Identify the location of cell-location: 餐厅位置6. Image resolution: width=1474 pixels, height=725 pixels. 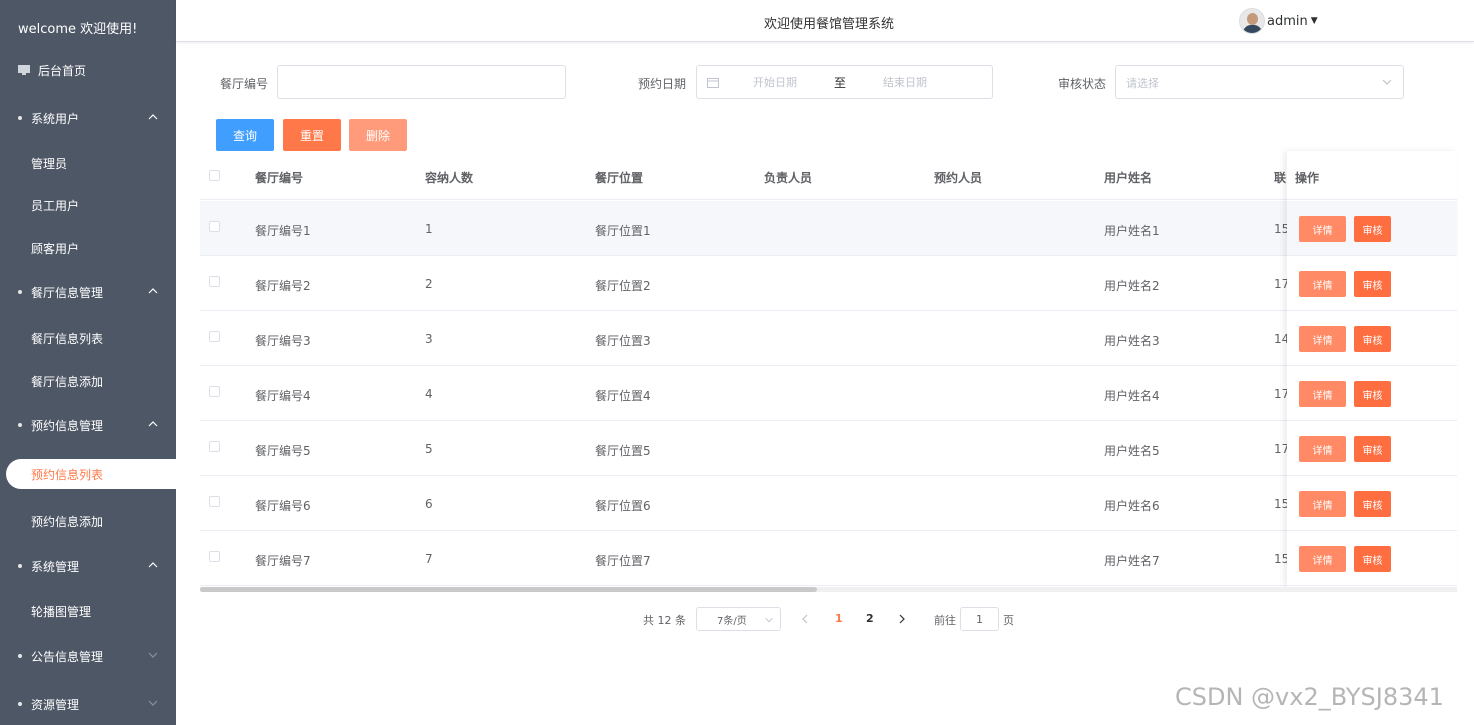
(623, 506).